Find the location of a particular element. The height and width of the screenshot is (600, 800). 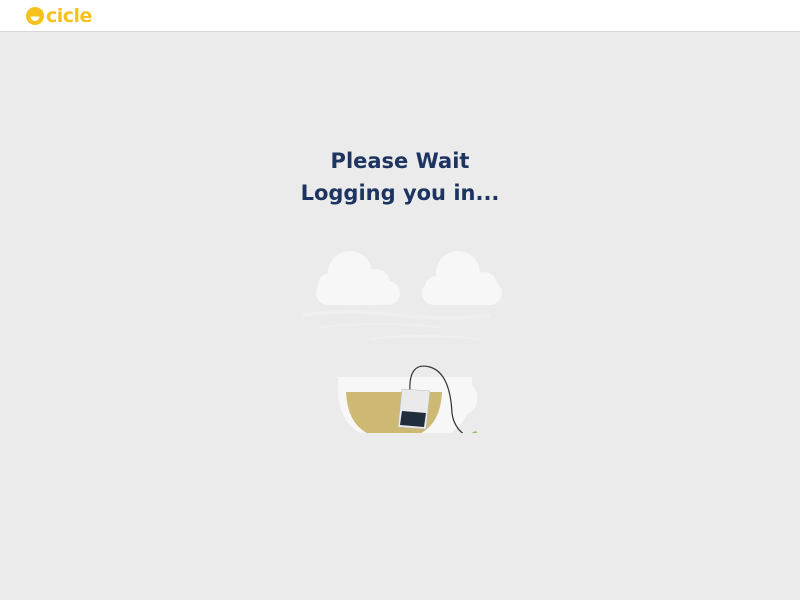

cicle-logo-icon is located at coordinates (35, 16).